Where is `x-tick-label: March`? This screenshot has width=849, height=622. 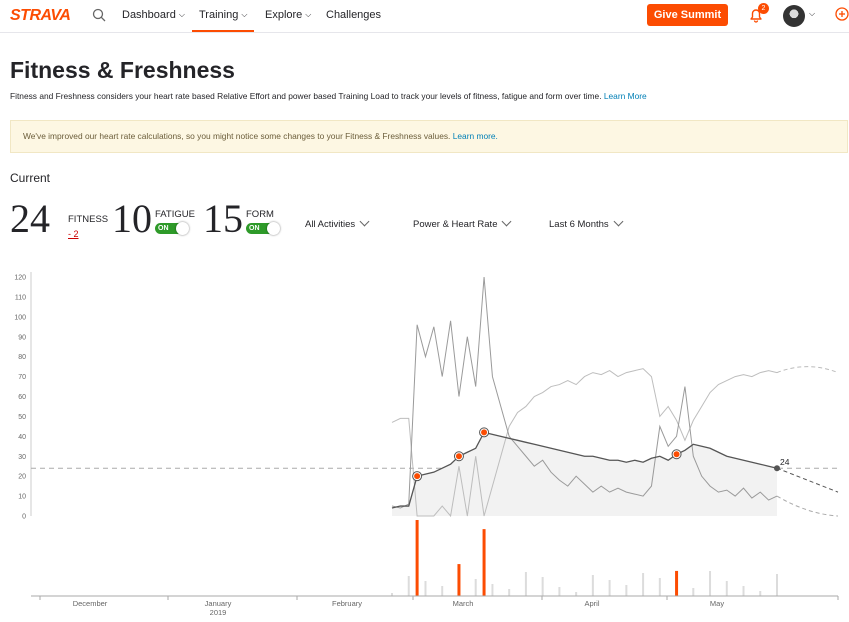 x-tick-label: March is located at coordinates (463, 603).